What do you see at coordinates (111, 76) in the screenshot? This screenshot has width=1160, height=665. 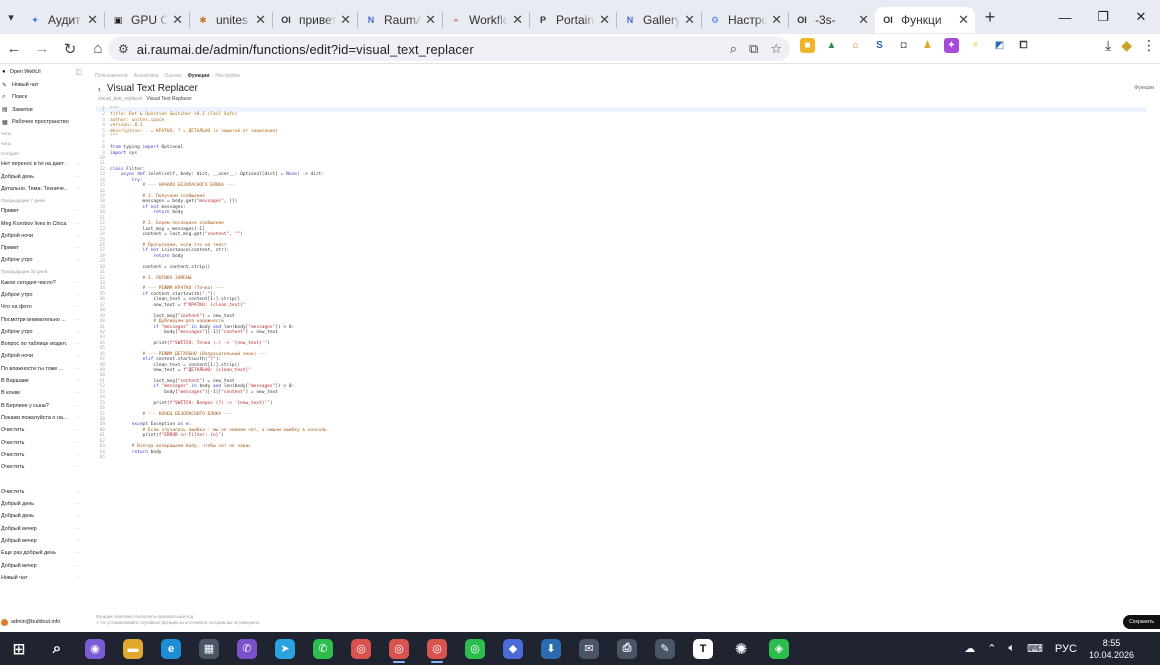 I see `admin-tab: Пользователи` at bounding box center [111, 76].